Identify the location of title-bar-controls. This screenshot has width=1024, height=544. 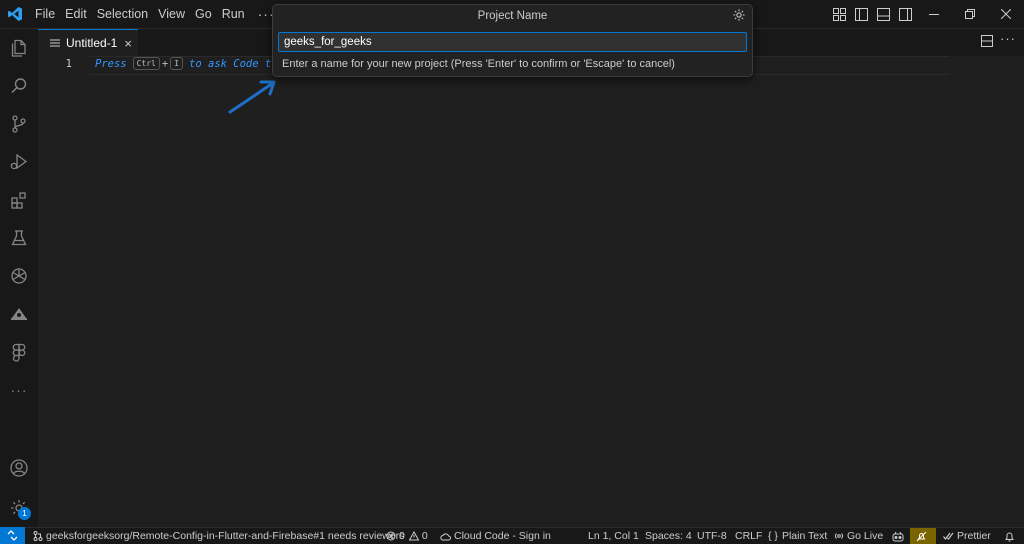
(926, 14).